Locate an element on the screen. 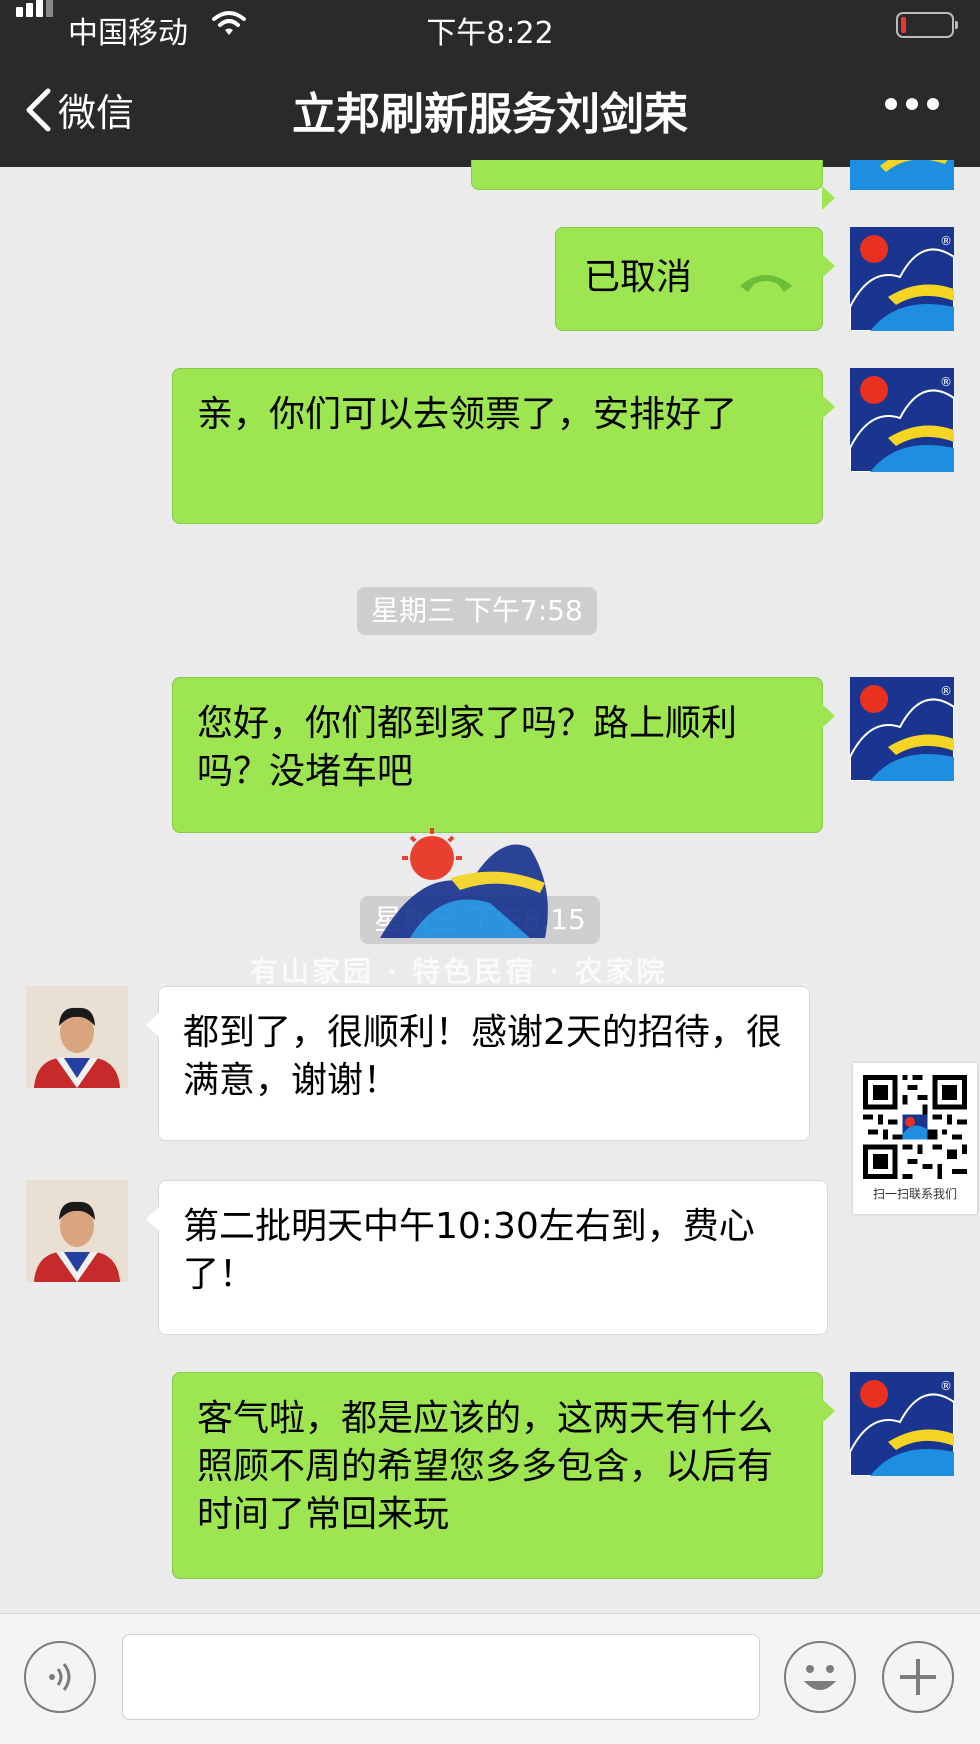 The image size is (980, 1744). status-bar: 中国移动 下午8:22 is located at coordinates (490, 26).